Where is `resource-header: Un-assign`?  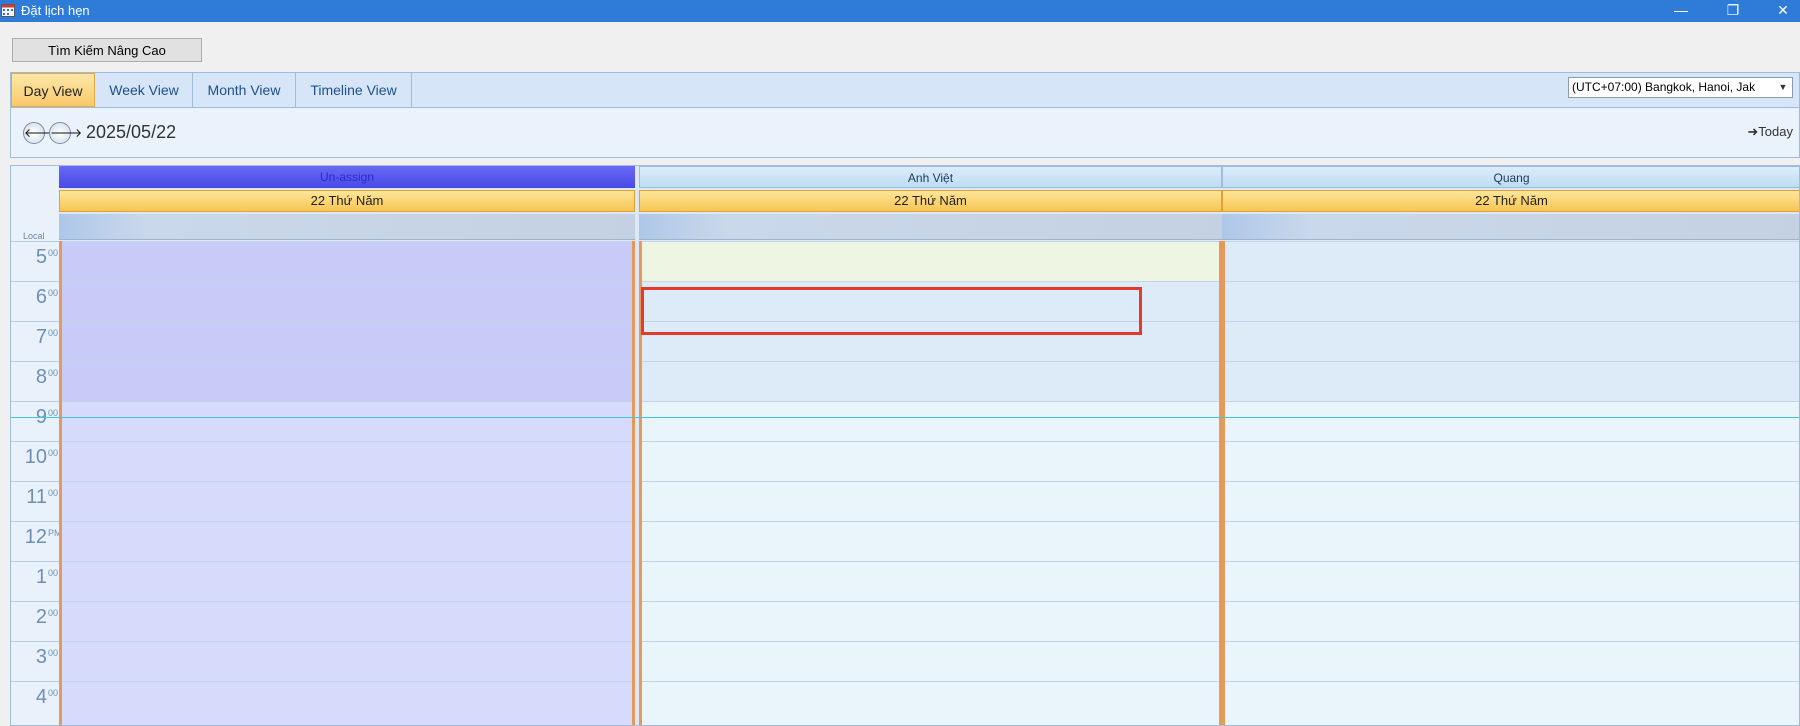
resource-header: Un-assign is located at coordinates (347, 177).